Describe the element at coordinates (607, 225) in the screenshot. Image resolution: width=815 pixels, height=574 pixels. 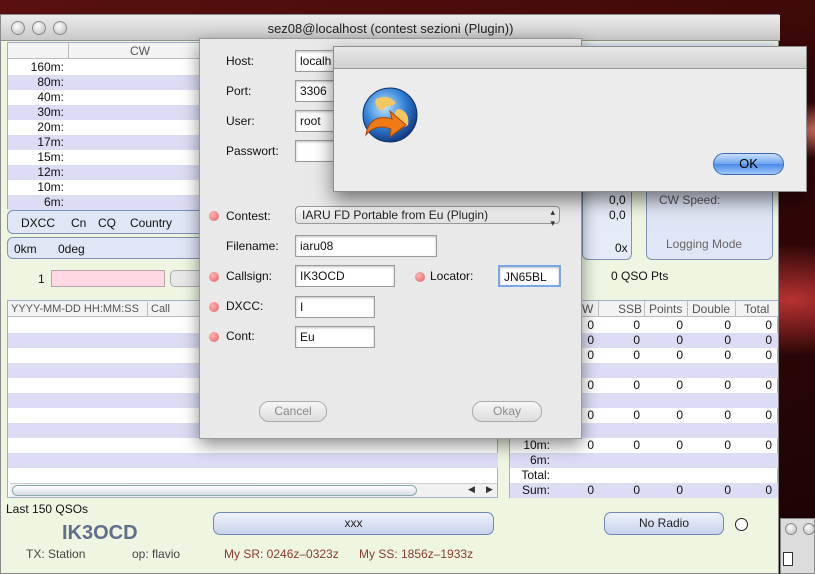
I see `stats-box: 0,0 0,0 0x` at that location.